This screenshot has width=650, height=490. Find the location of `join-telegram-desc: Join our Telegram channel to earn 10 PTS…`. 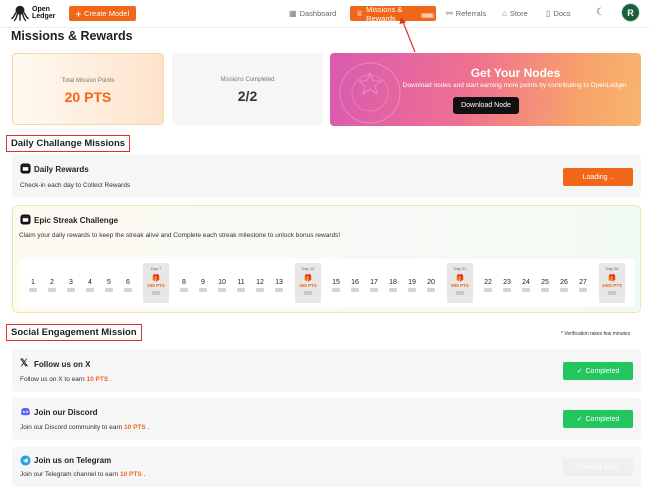

join-telegram-desc: Join our Telegram channel to earn 10 PTS… is located at coordinates (83, 474).